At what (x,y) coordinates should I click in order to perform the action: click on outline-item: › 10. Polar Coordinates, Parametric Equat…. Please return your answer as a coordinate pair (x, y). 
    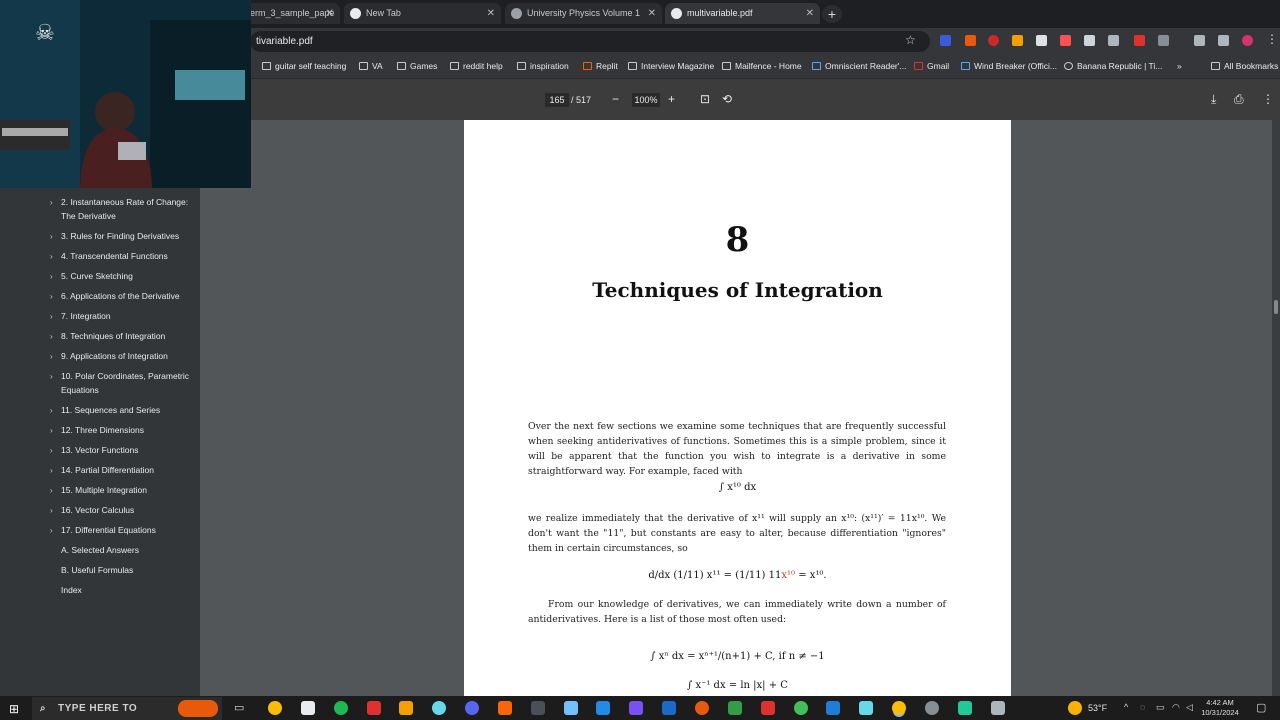
    Looking at the image, I should click on (122, 383).